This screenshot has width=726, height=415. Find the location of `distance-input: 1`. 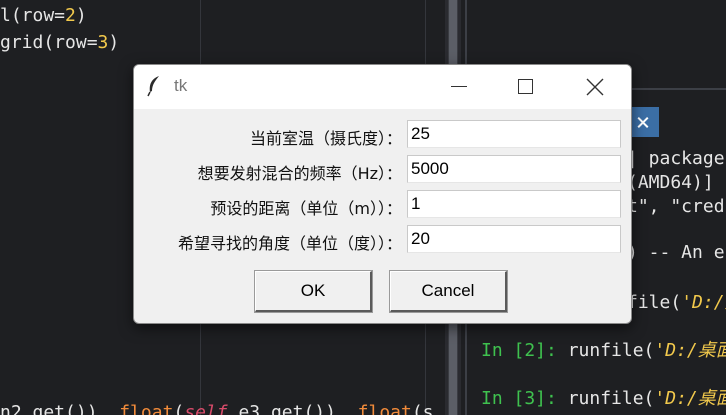

distance-input: 1 is located at coordinates (514, 204).